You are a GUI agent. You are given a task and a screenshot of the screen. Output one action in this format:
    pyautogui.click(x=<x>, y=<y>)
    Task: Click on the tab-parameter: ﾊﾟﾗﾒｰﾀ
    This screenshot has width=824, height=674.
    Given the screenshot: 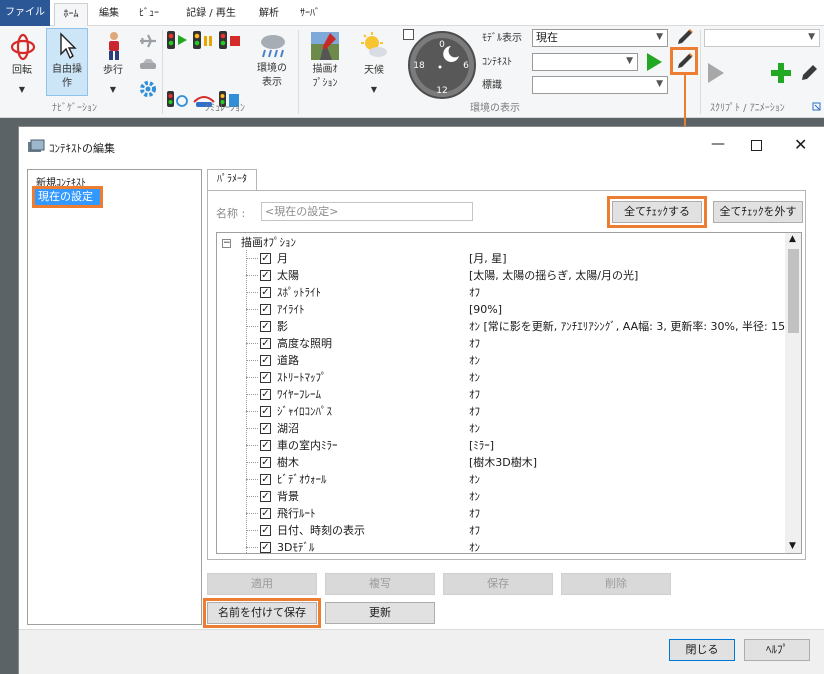 What is the action you would take?
    pyautogui.click(x=232, y=180)
    